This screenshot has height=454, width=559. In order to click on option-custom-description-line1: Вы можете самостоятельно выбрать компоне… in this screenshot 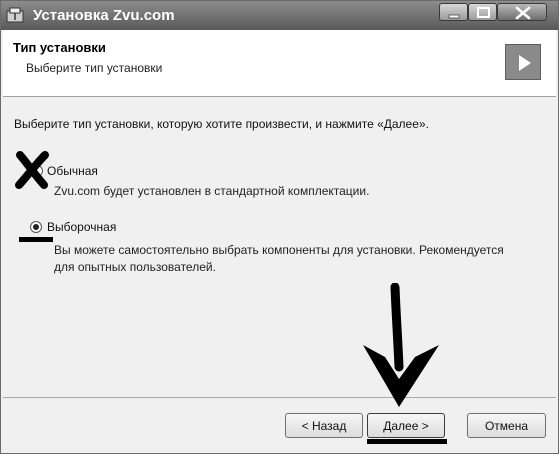, I will do `click(279, 250)`.